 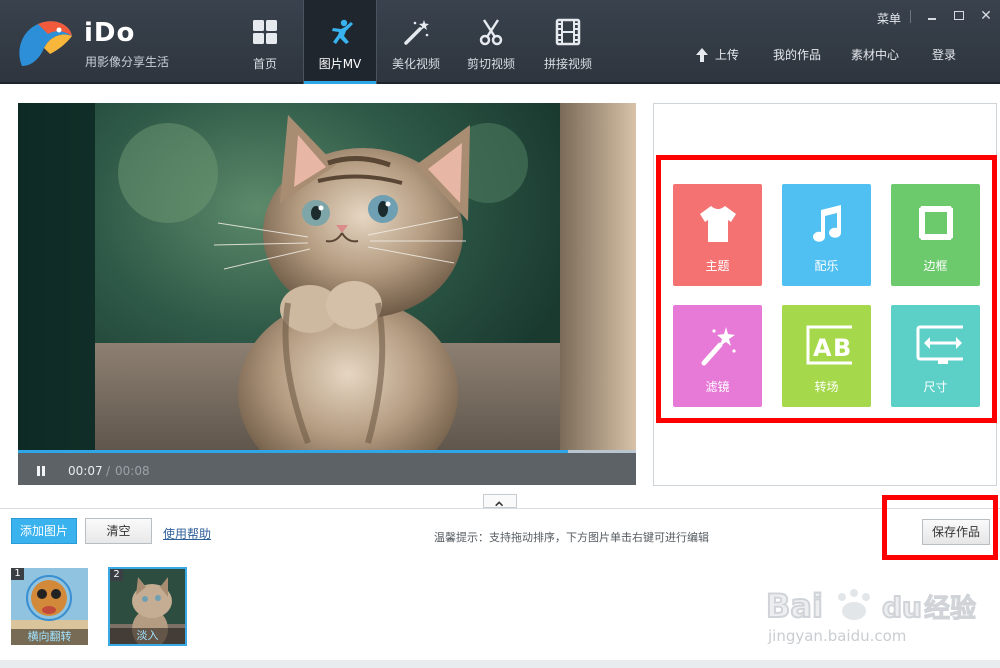 What do you see at coordinates (940, 527) in the screenshot?
I see `highlight-box-save` at bounding box center [940, 527].